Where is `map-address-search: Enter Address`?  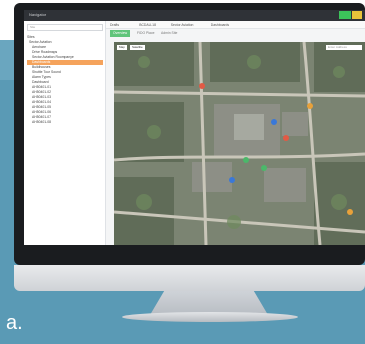 map-address-search: Enter Address is located at coordinates (344, 47).